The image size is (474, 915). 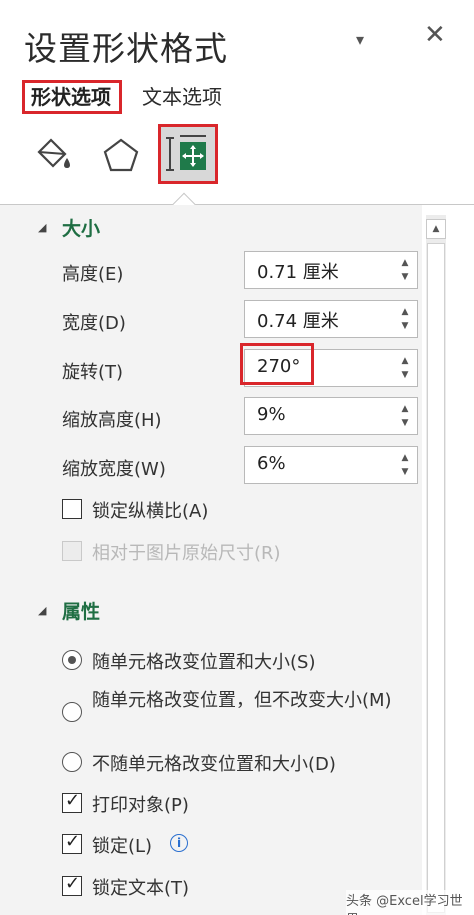 I want to click on scroll-thumb, so click(x=436, y=578).